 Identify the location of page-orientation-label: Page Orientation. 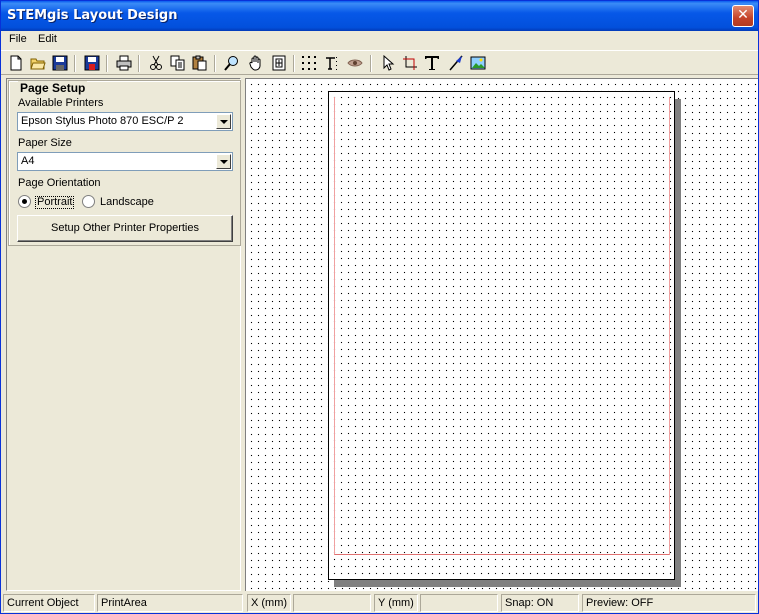
(59, 183).